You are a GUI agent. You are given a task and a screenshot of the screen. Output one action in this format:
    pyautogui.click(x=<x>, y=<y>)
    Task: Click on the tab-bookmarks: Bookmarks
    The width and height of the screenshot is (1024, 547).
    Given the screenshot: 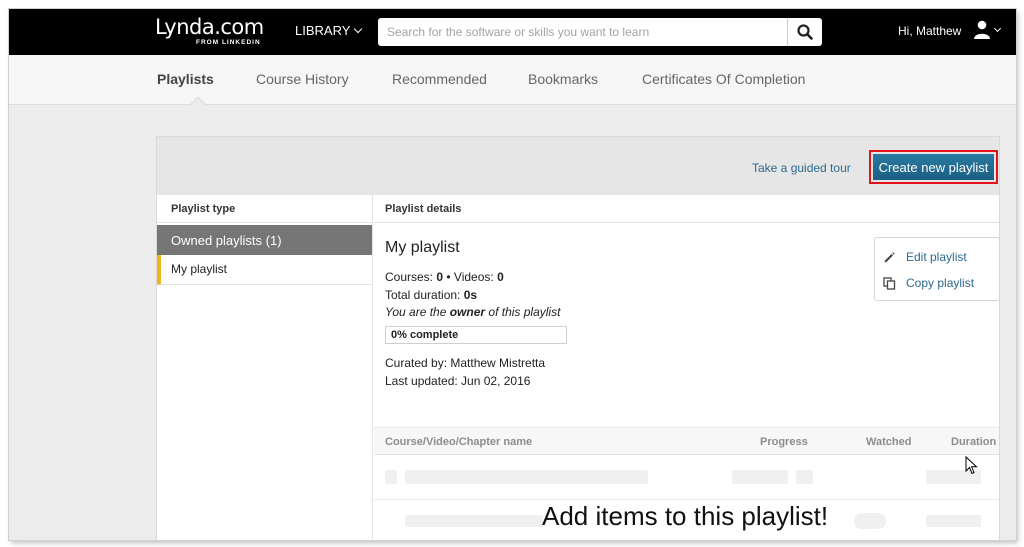 What is the action you would take?
    pyautogui.click(x=563, y=79)
    